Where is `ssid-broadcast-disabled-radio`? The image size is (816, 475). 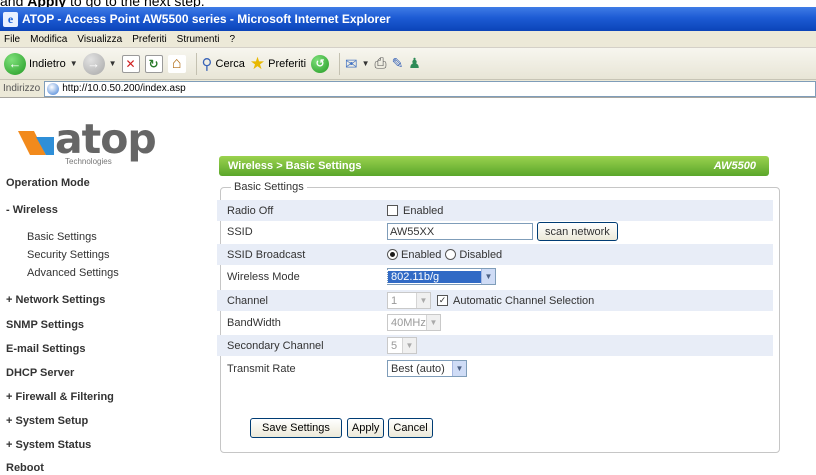 ssid-broadcast-disabled-radio is located at coordinates (451, 254).